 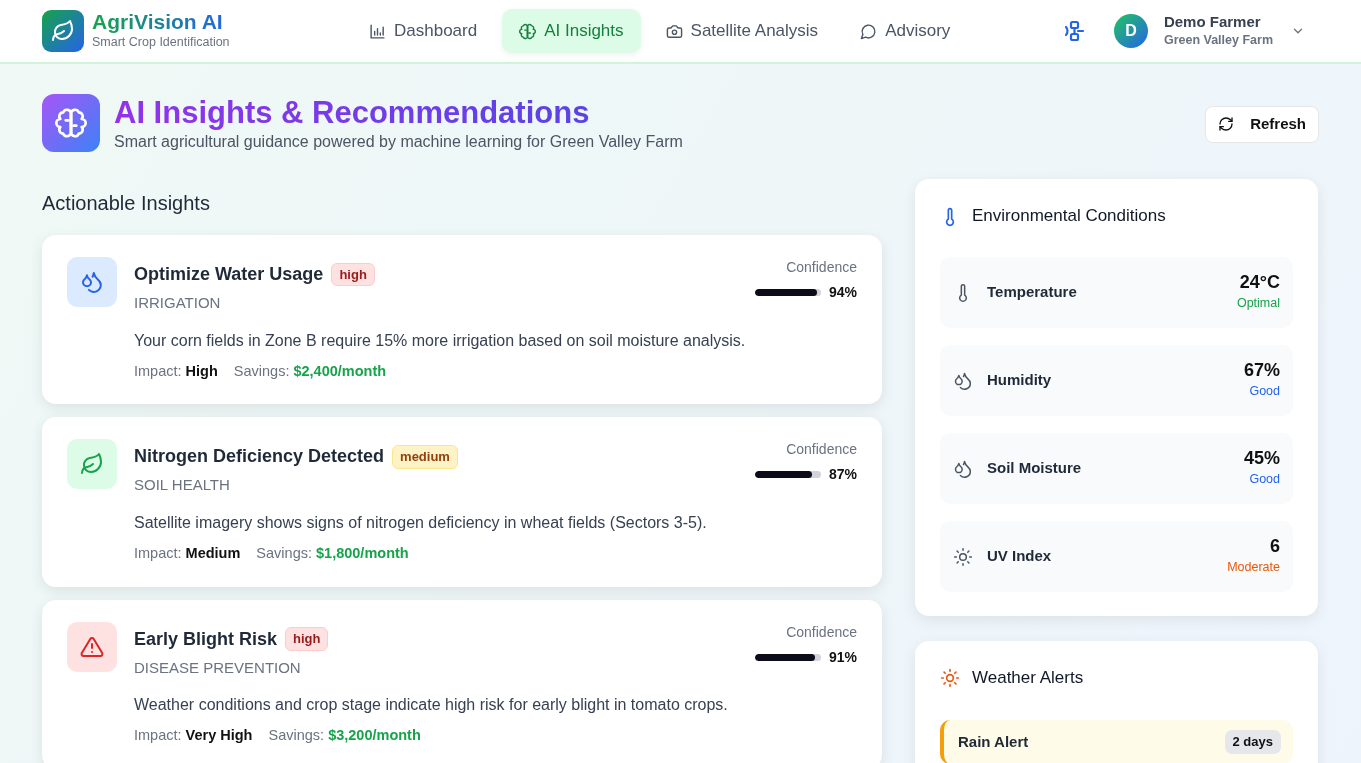 I want to click on condition-value: 6, so click(x=1274, y=546).